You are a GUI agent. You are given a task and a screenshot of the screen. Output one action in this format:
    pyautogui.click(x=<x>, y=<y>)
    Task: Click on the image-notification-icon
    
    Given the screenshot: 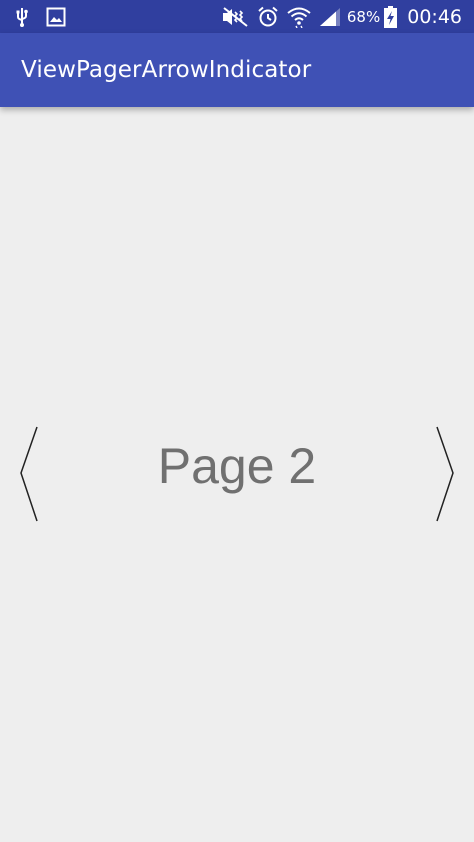 What is the action you would take?
    pyautogui.click(x=56, y=16)
    